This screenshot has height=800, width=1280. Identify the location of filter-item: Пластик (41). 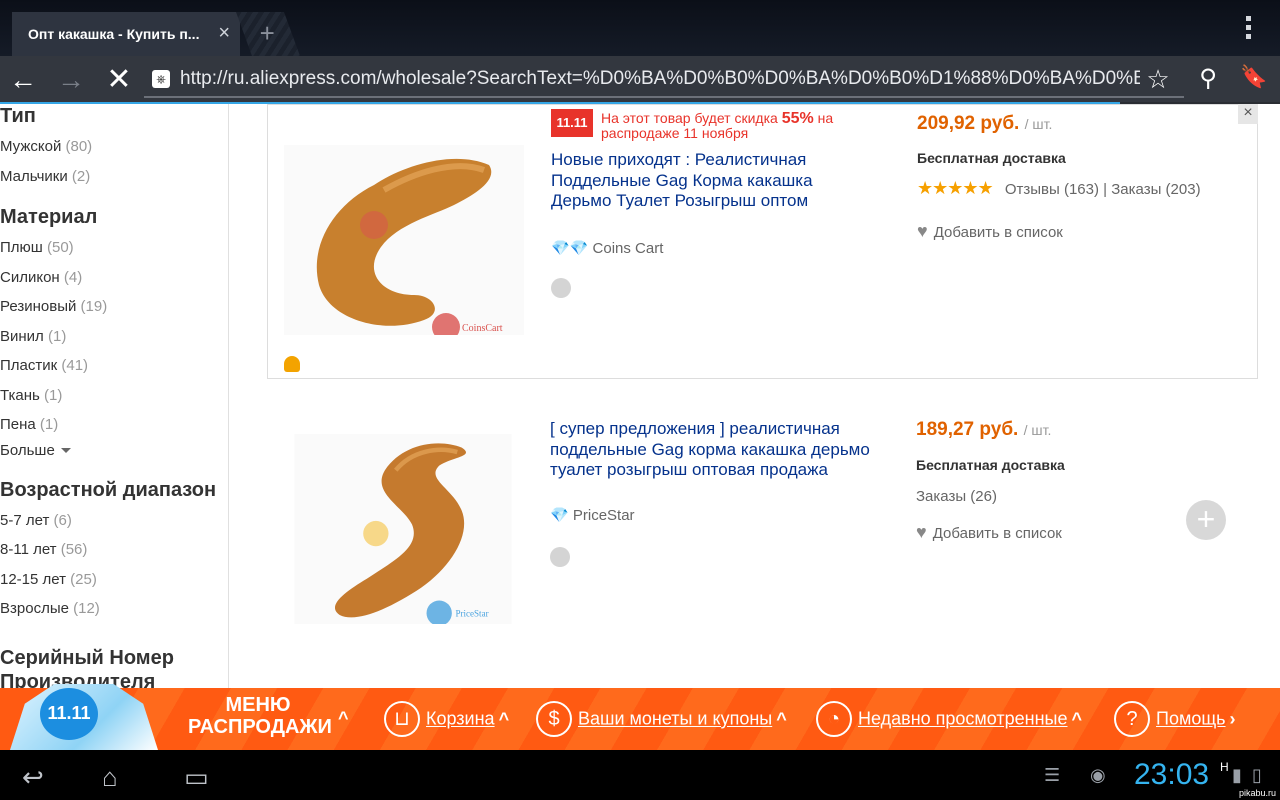
(114, 366).